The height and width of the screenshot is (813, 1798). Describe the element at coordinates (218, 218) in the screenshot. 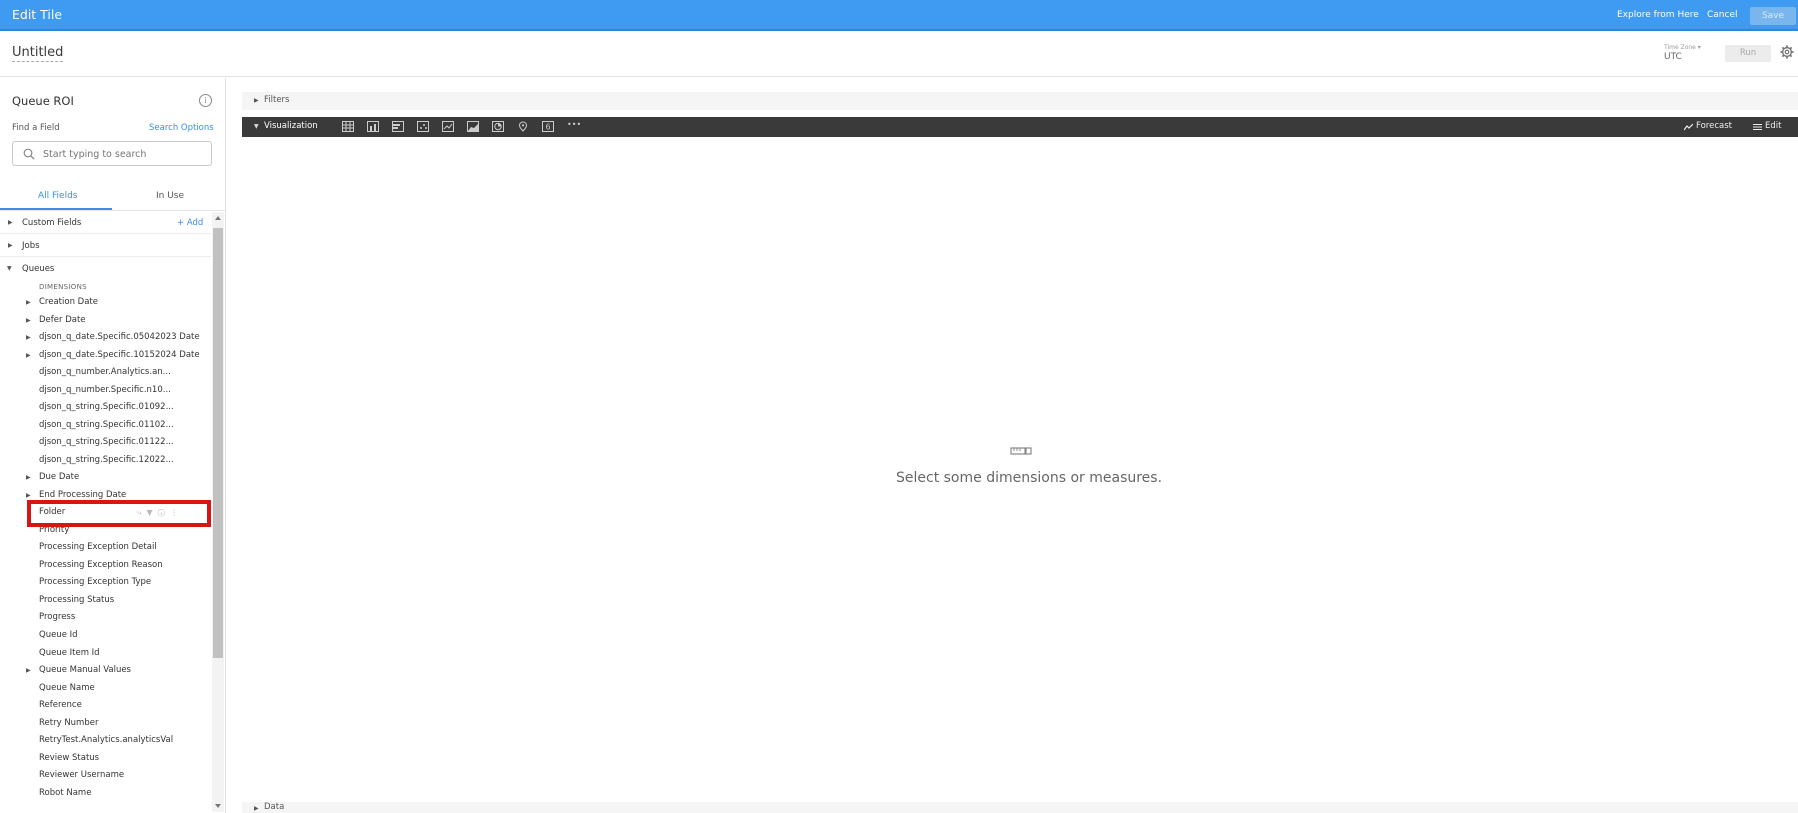

I see `scroll-up-icon` at that location.